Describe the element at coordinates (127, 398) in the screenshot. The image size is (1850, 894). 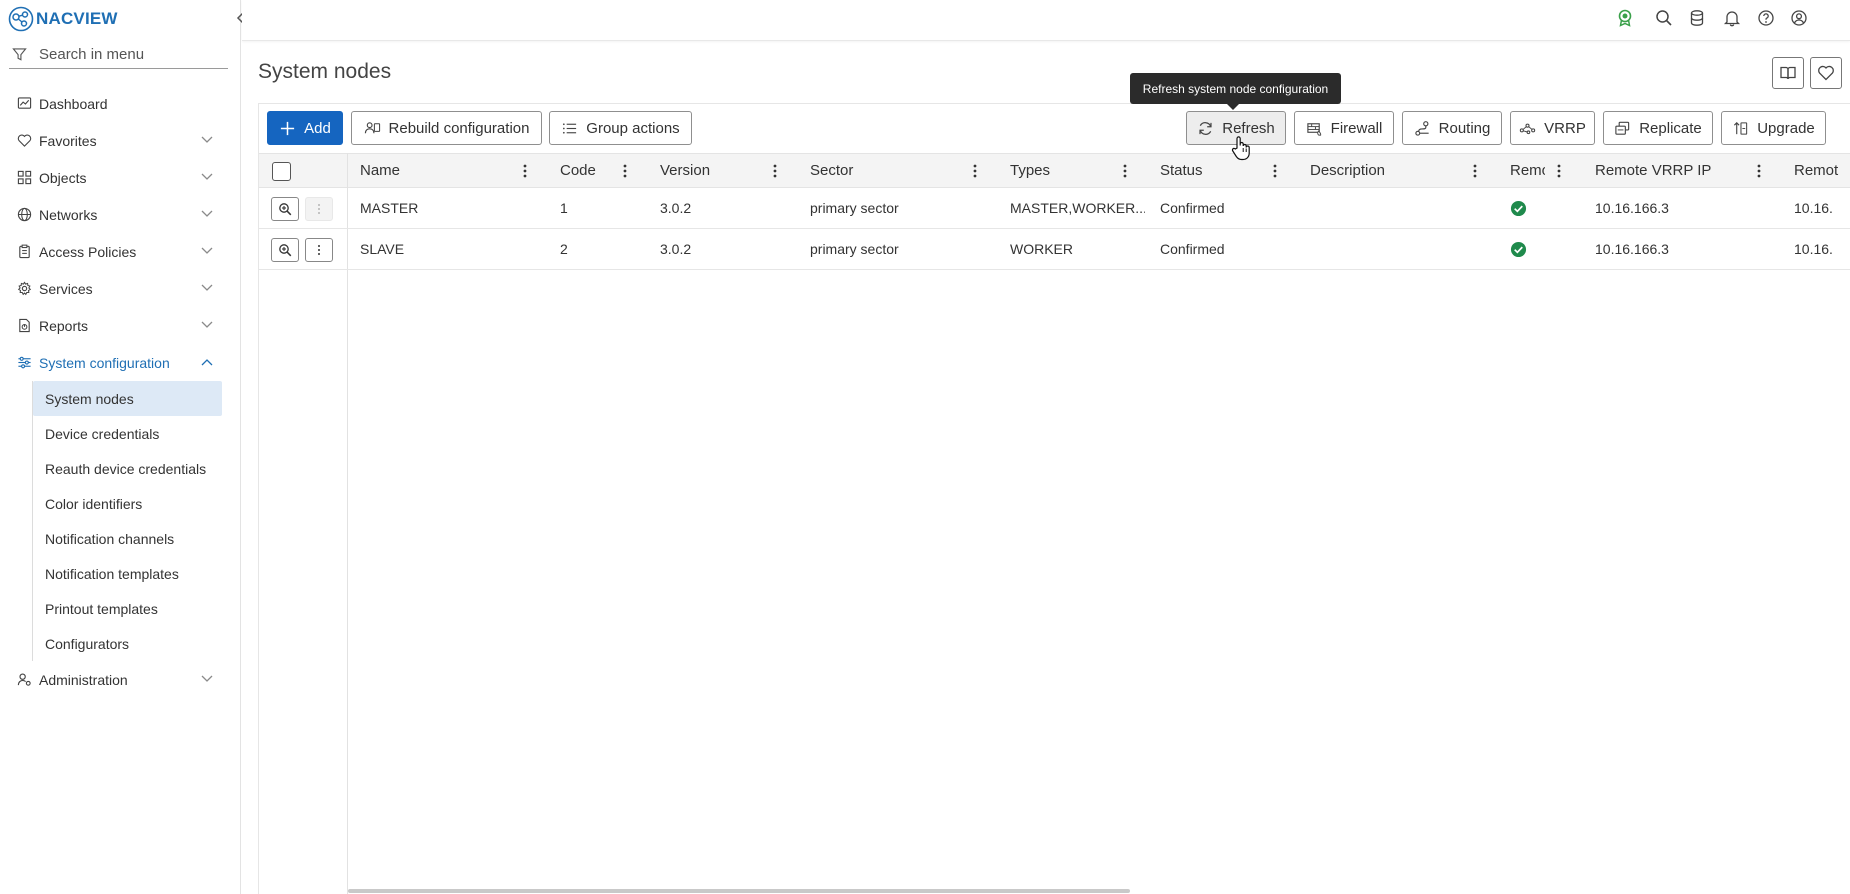
I see `sidebar-subitem-system-nodes: System nodes` at that location.